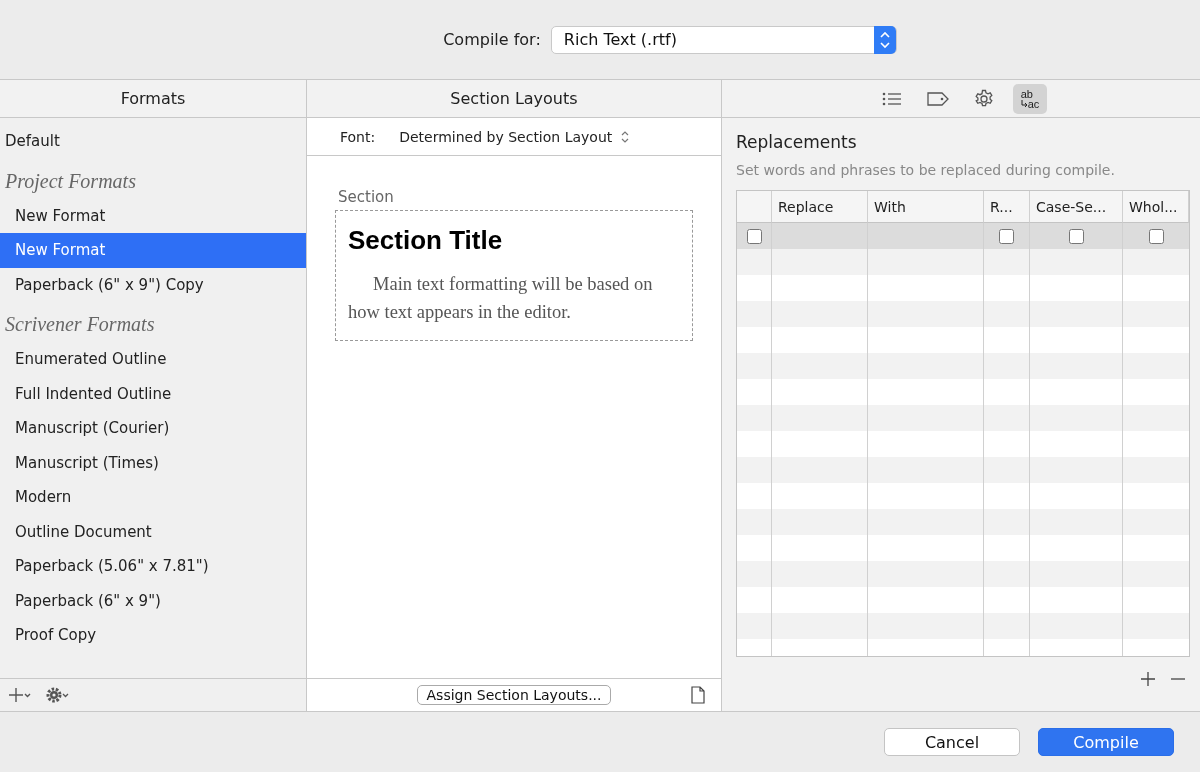  What do you see at coordinates (153, 462) in the screenshot?
I see `format-item: Manuscript (Times)` at bounding box center [153, 462].